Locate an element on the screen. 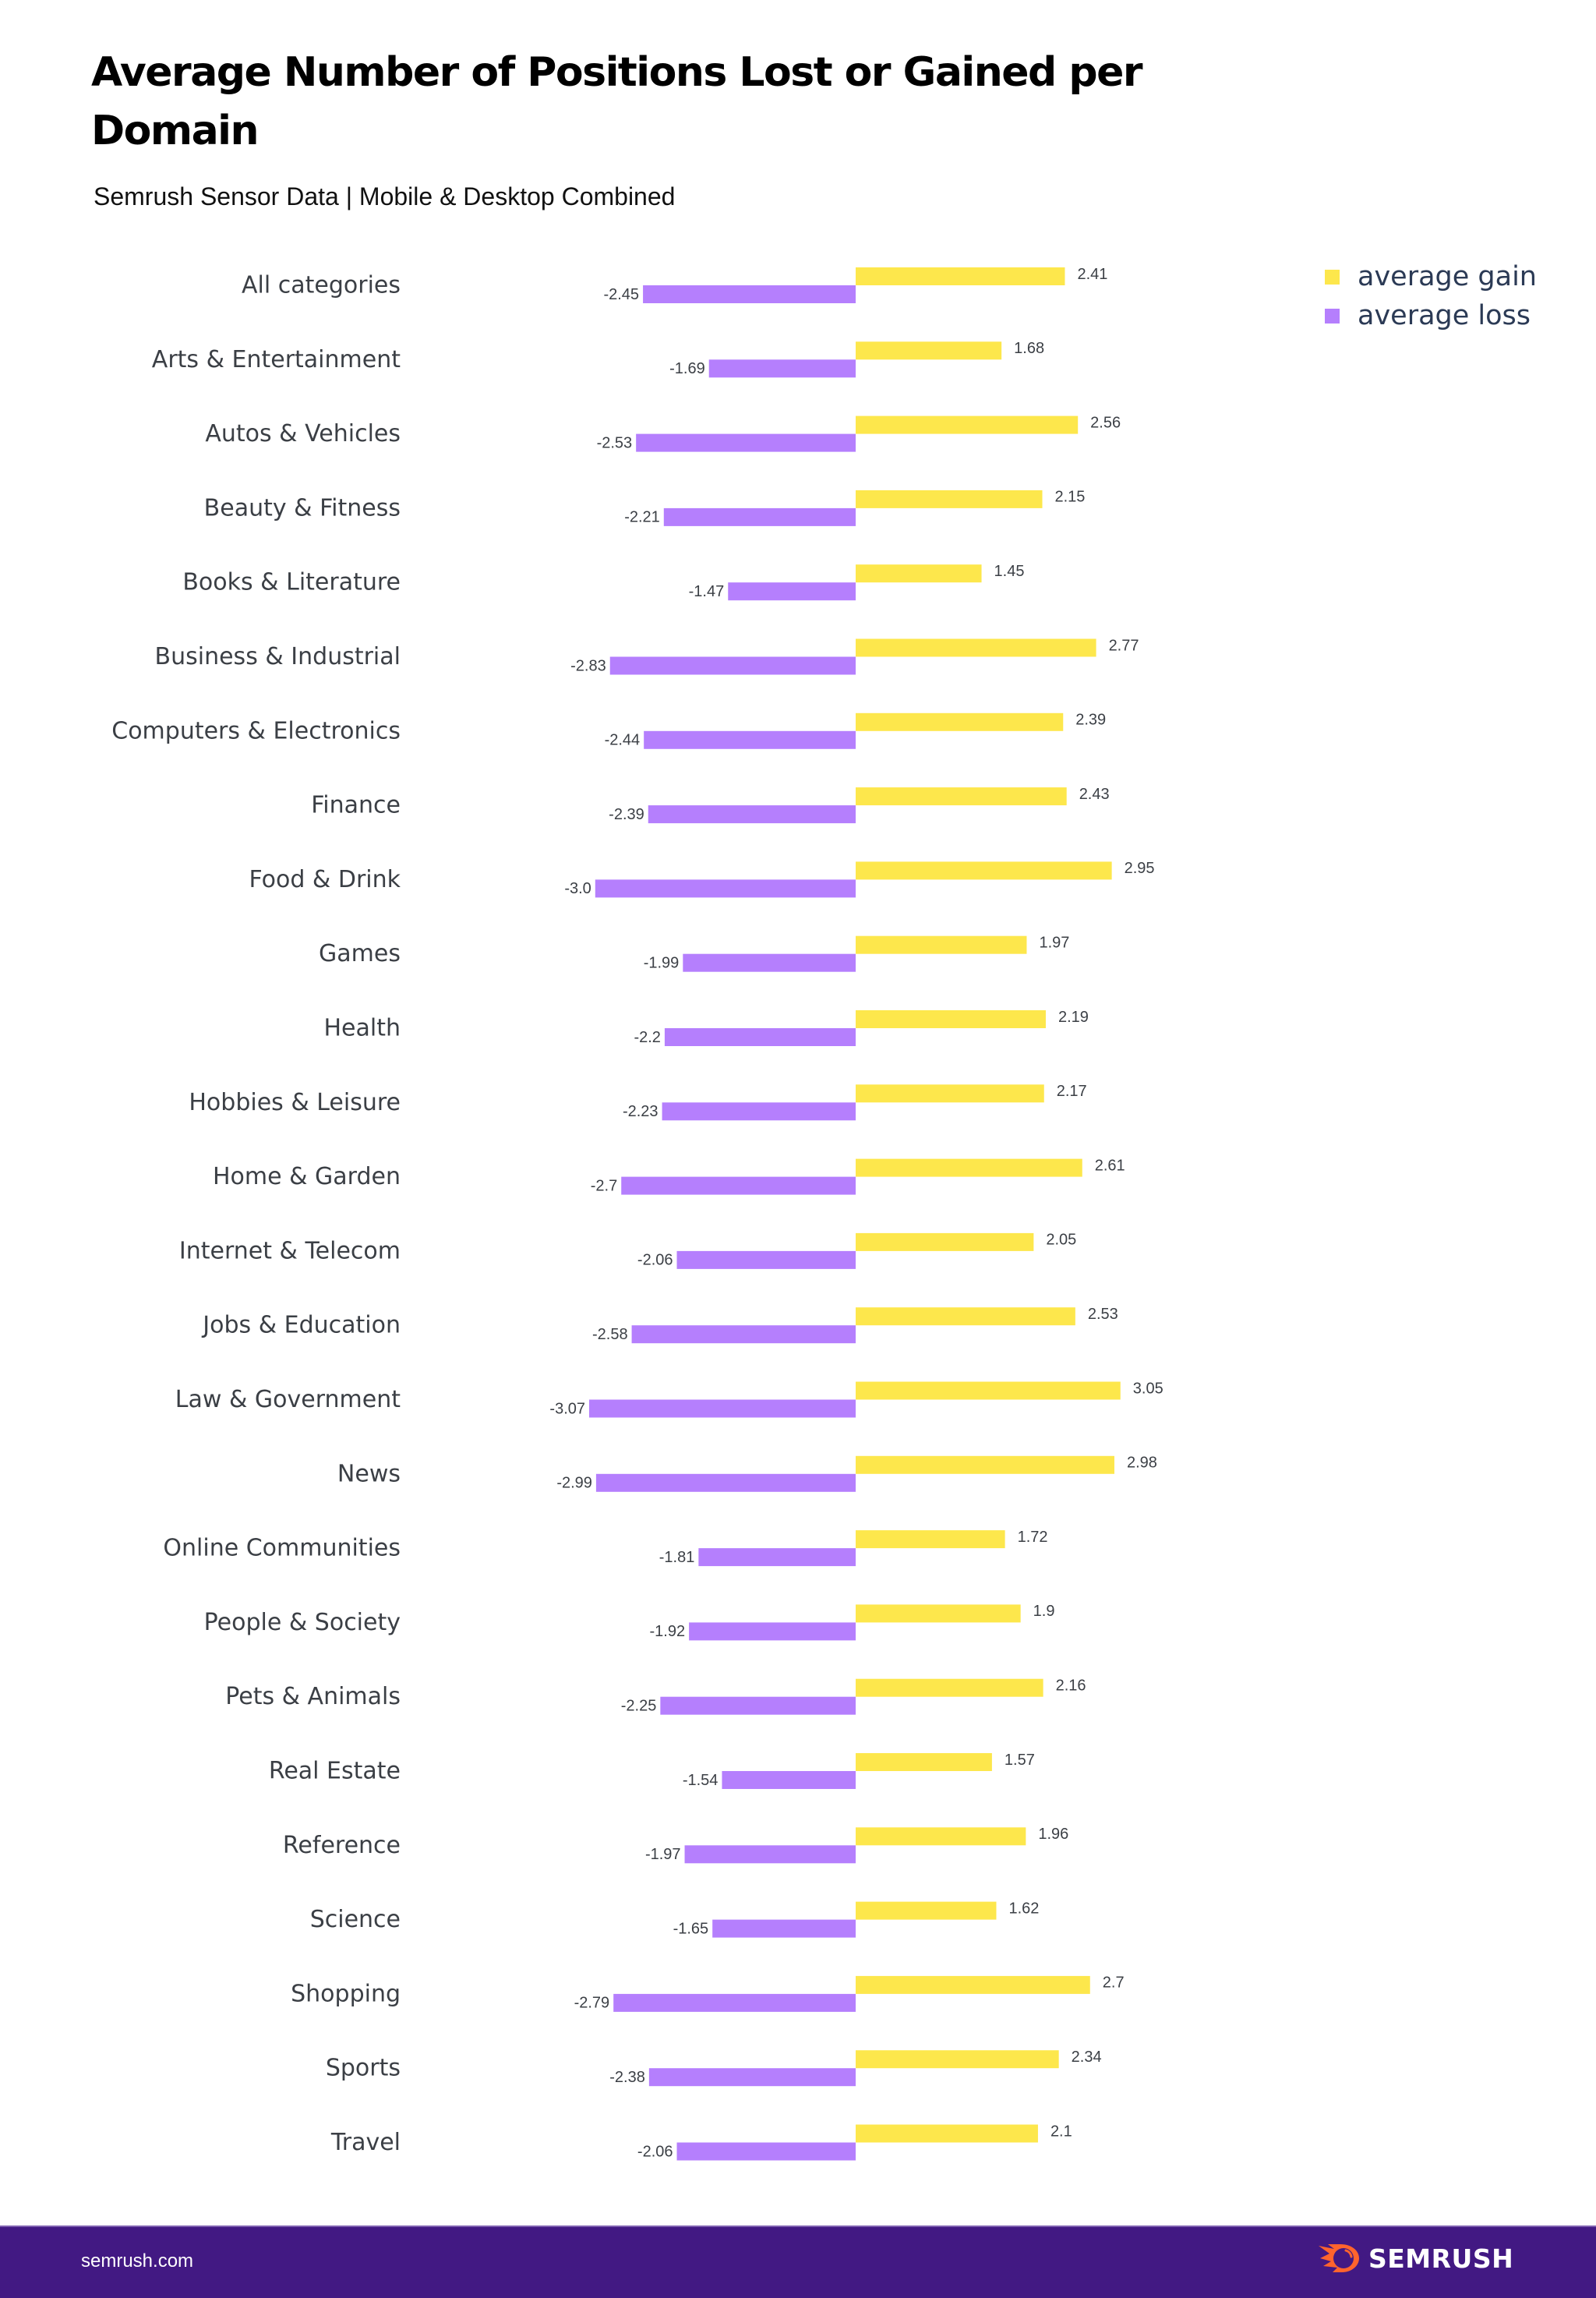 This screenshot has width=1596, height=2298. loss-value-label: -1.54 is located at coordinates (701, 1780).